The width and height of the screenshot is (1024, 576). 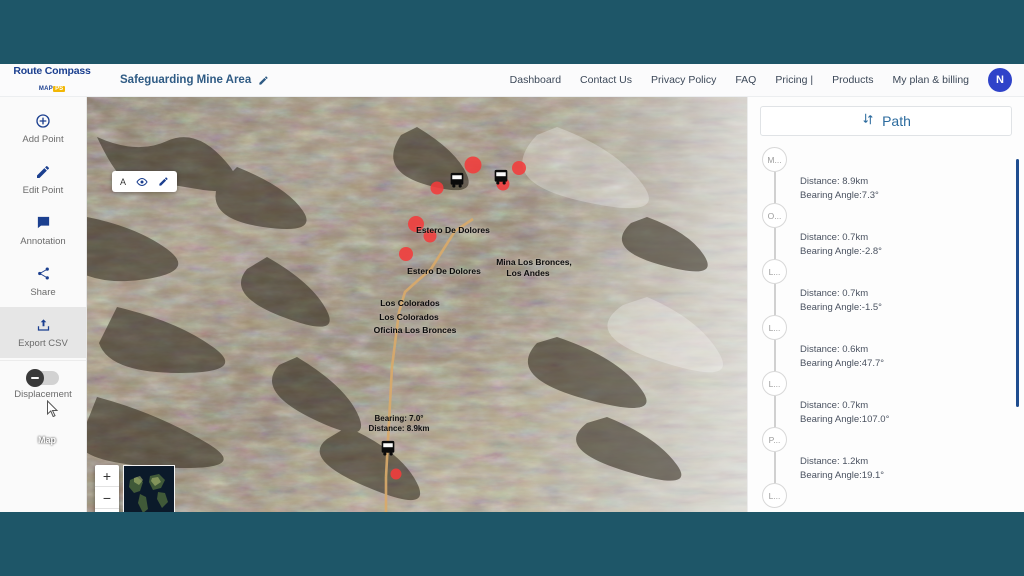 What do you see at coordinates (528, 273) in the screenshot?
I see `map-place-label: Los Andes` at bounding box center [528, 273].